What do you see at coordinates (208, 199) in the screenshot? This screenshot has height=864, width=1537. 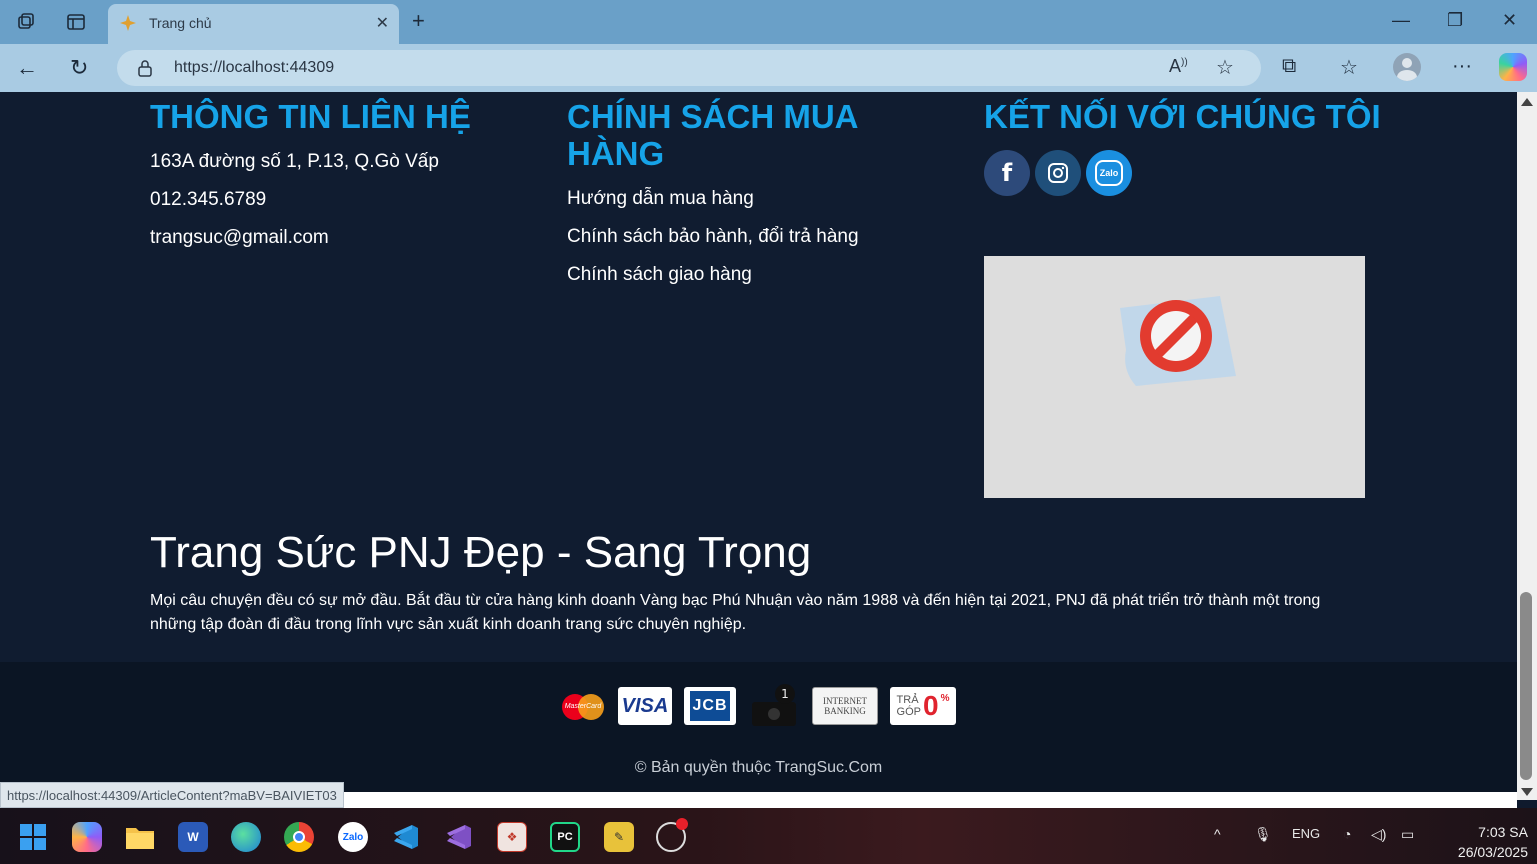 I see `contact-phone: 012.345.6789` at bounding box center [208, 199].